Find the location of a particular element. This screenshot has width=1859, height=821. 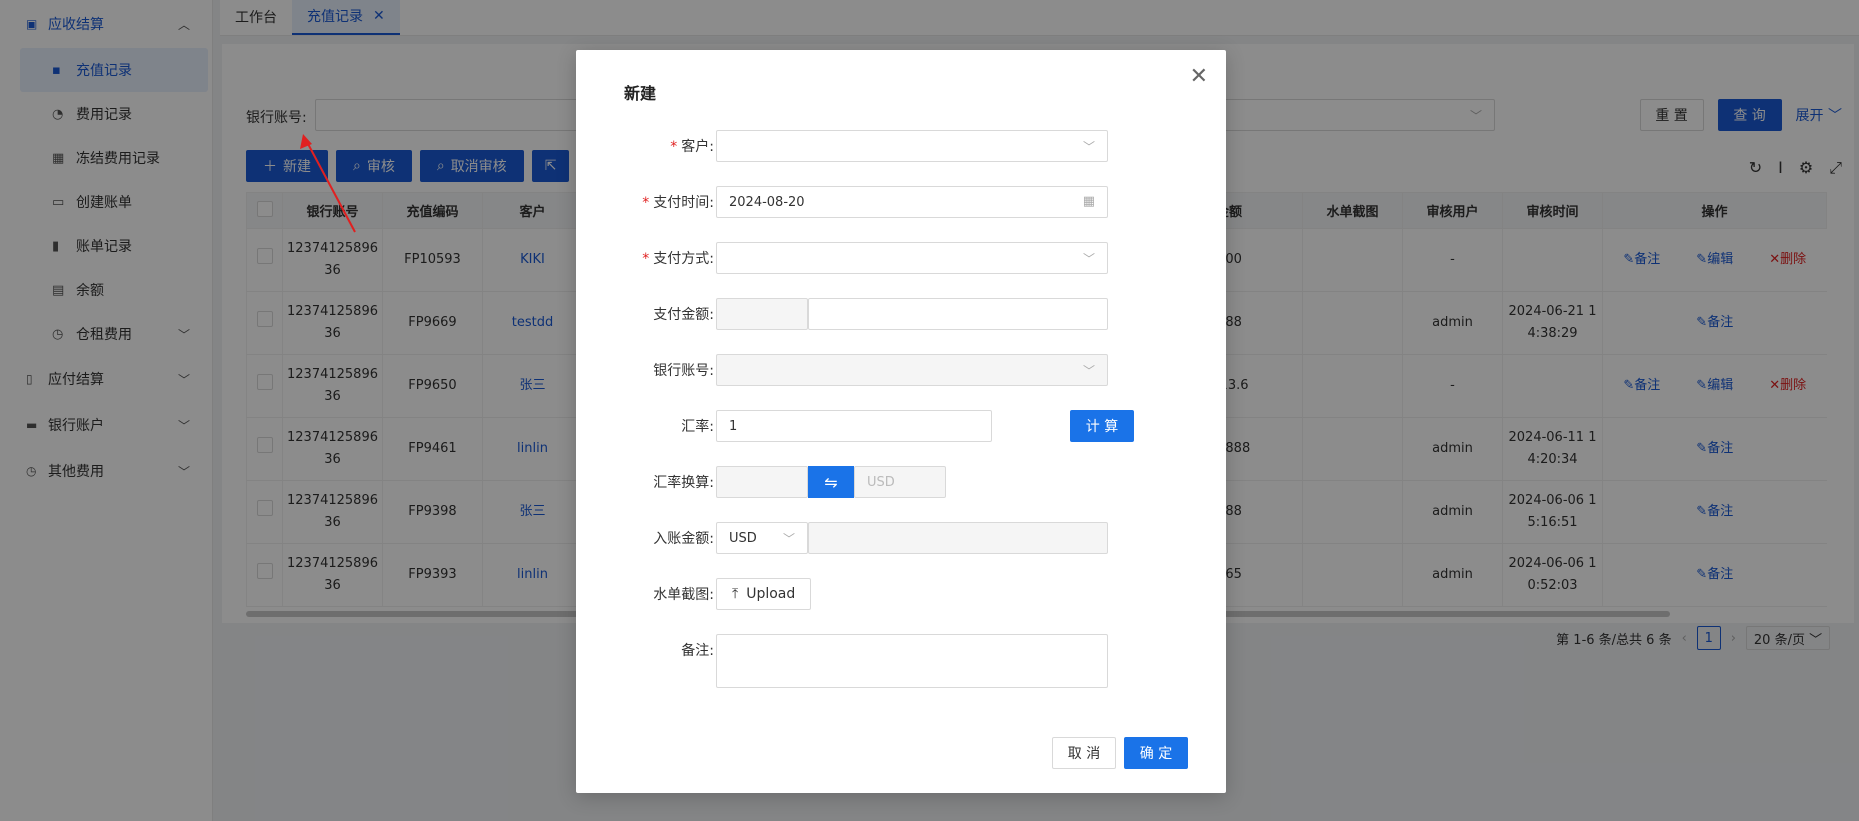

upload-icon: ⤒ is located at coordinates (735, 594).